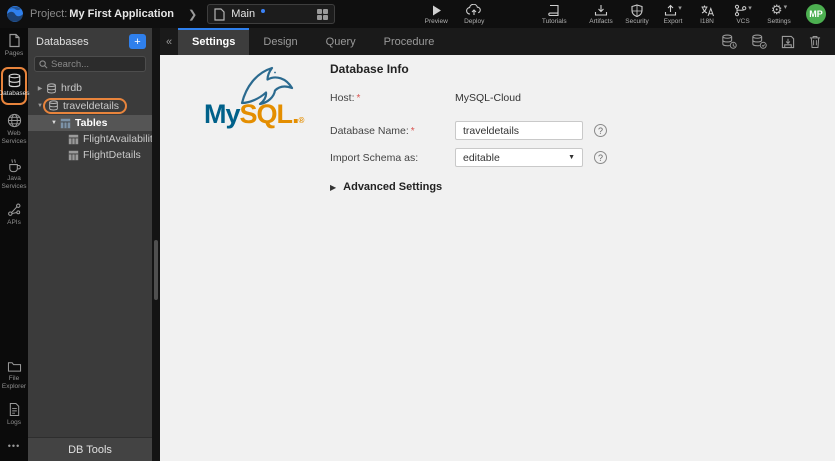  What do you see at coordinates (137, 41) in the screenshot?
I see `add-database-button: +` at bounding box center [137, 41].